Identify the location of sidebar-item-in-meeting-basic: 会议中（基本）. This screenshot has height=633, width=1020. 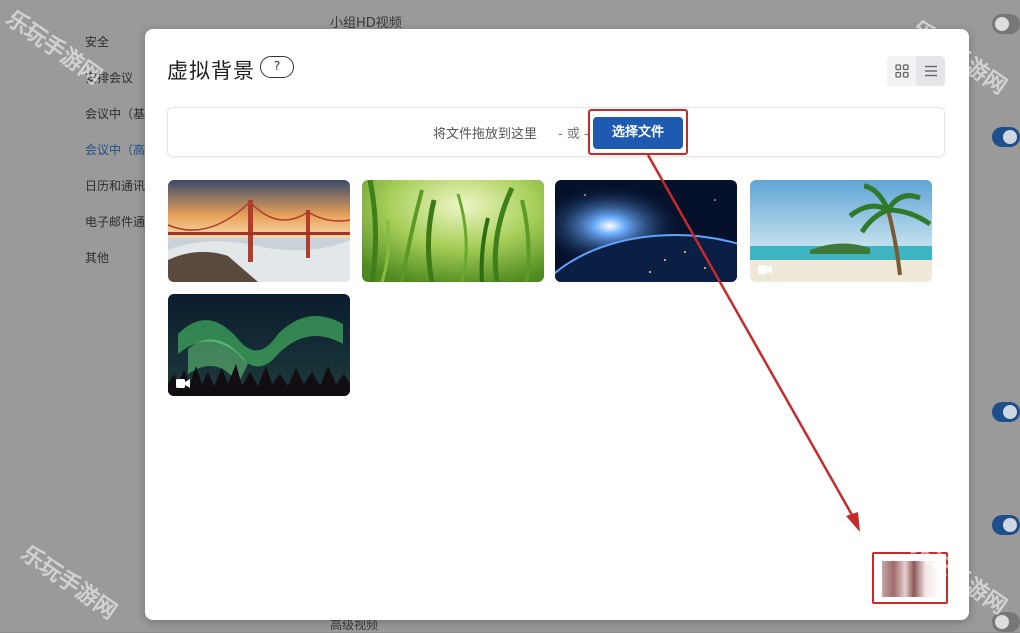
(115, 123).